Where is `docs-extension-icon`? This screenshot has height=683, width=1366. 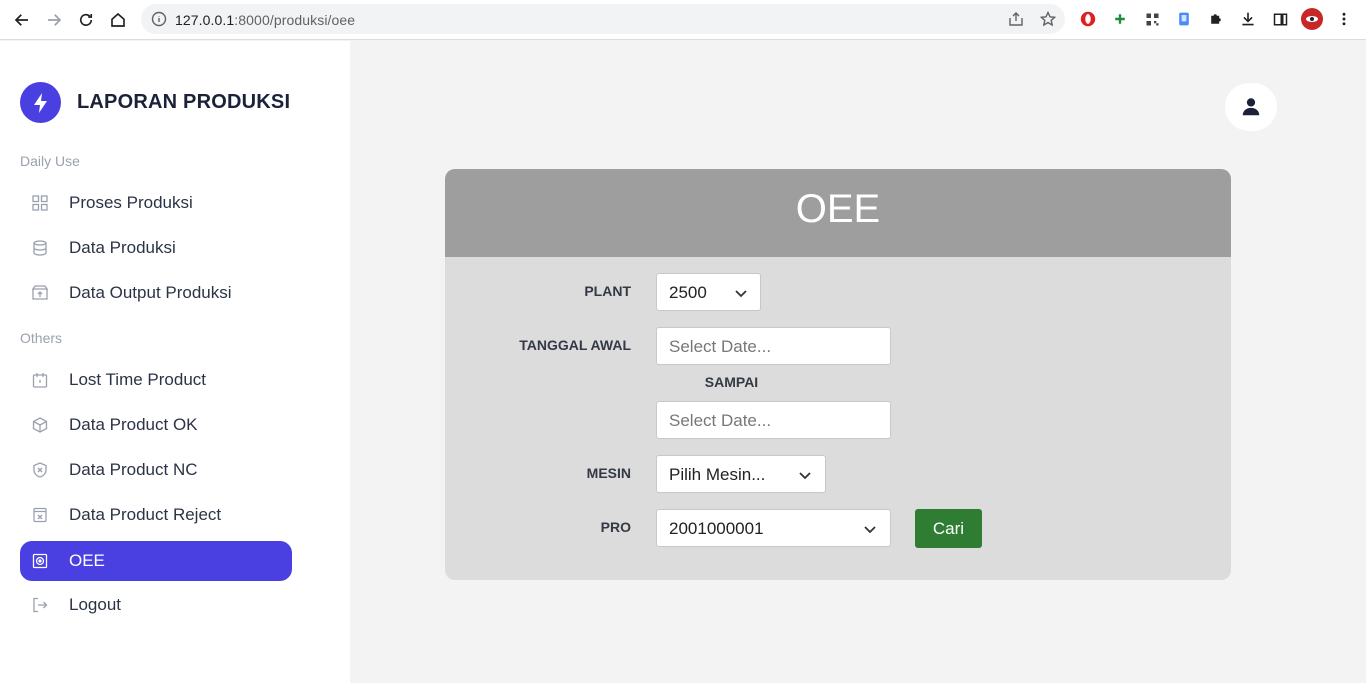 docs-extension-icon is located at coordinates (1184, 19).